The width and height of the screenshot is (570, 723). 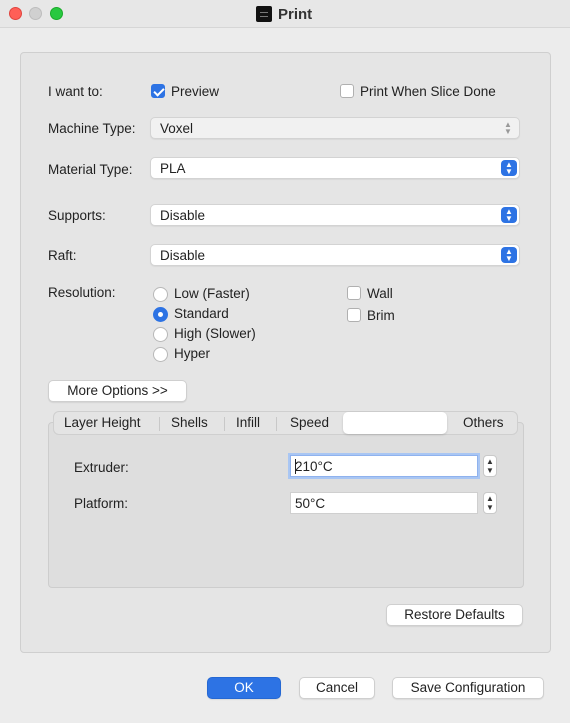 What do you see at coordinates (56, 13) in the screenshot?
I see `maximize-window-button` at bounding box center [56, 13].